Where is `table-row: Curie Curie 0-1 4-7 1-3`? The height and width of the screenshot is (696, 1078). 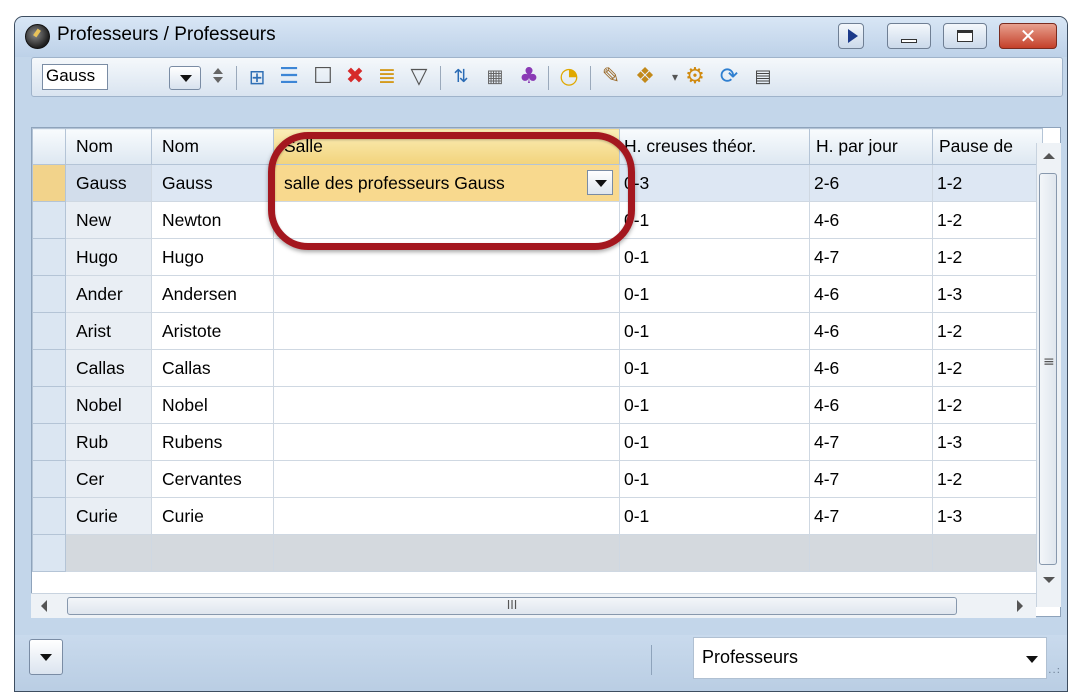
table-row: Curie Curie 0-1 4-7 1-3 is located at coordinates (537, 516).